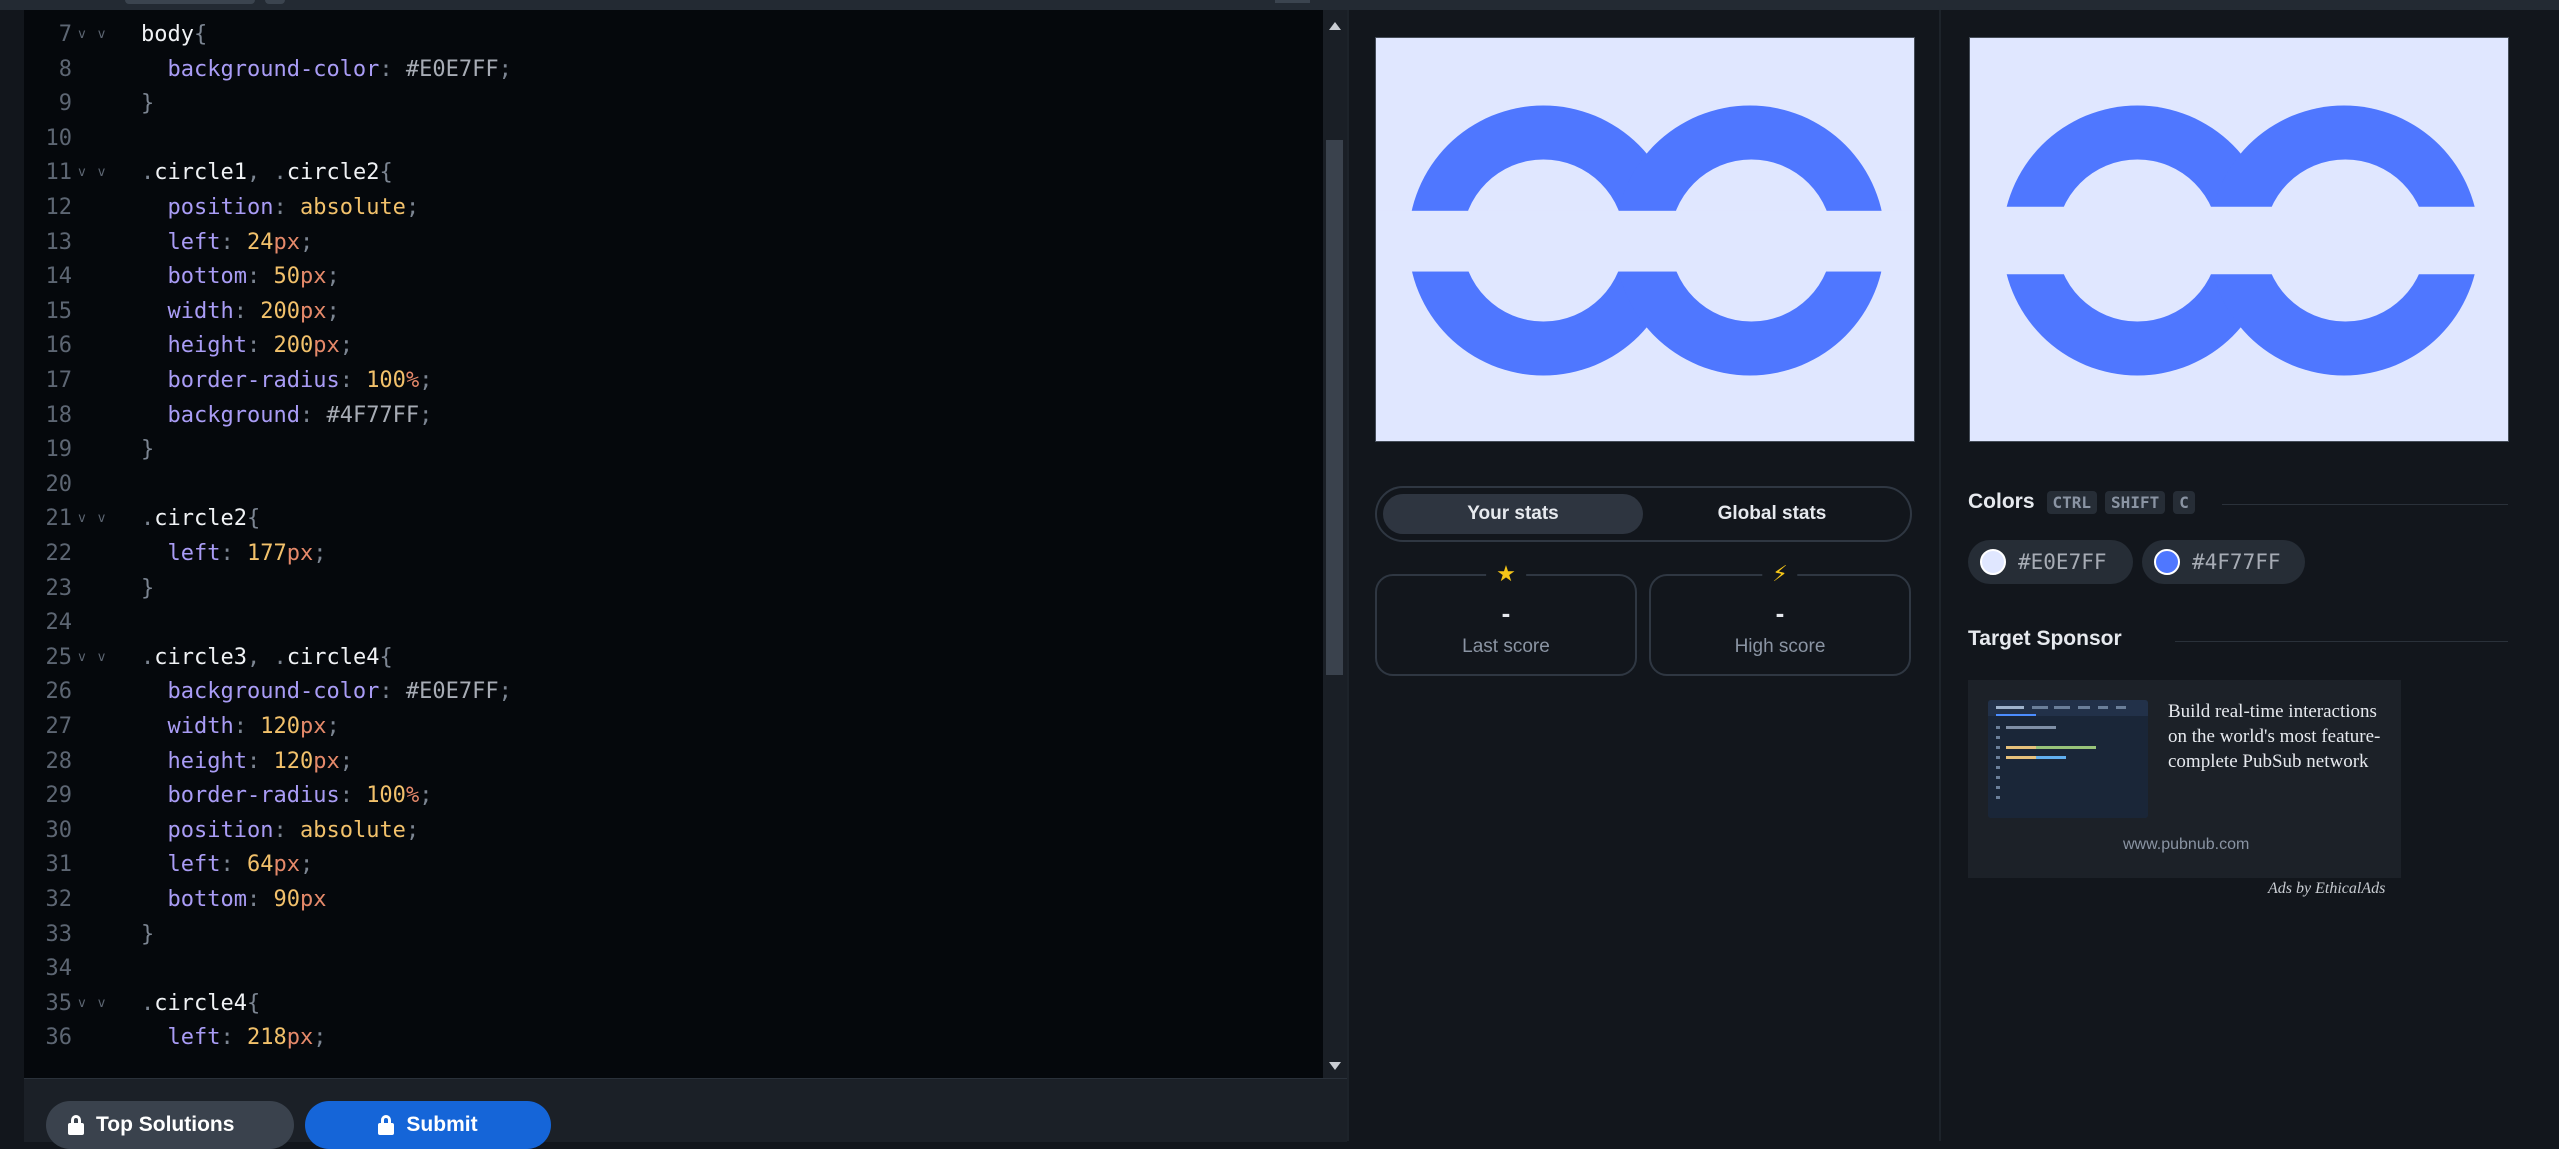  Describe the element at coordinates (1645, 239) in the screenshot. I see `your-output-preview` at that location.